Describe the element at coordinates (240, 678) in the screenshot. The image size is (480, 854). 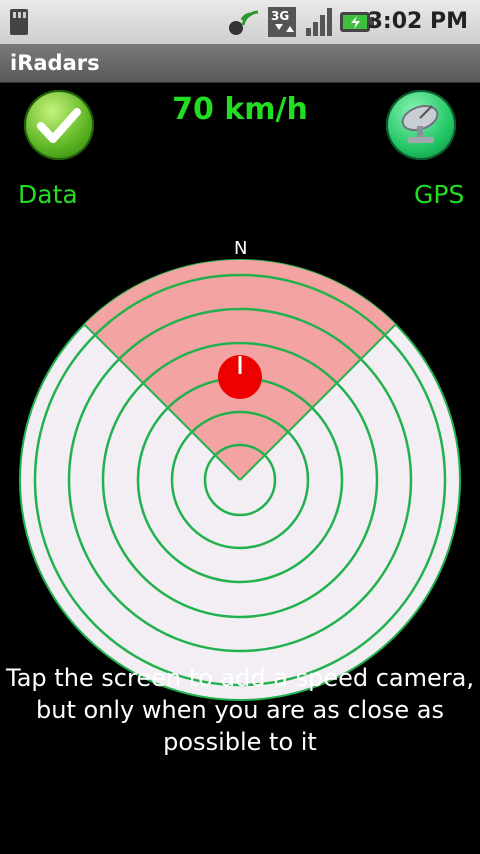
I see `instruction-line: Tap the screen to add a speed camera,` at that location.